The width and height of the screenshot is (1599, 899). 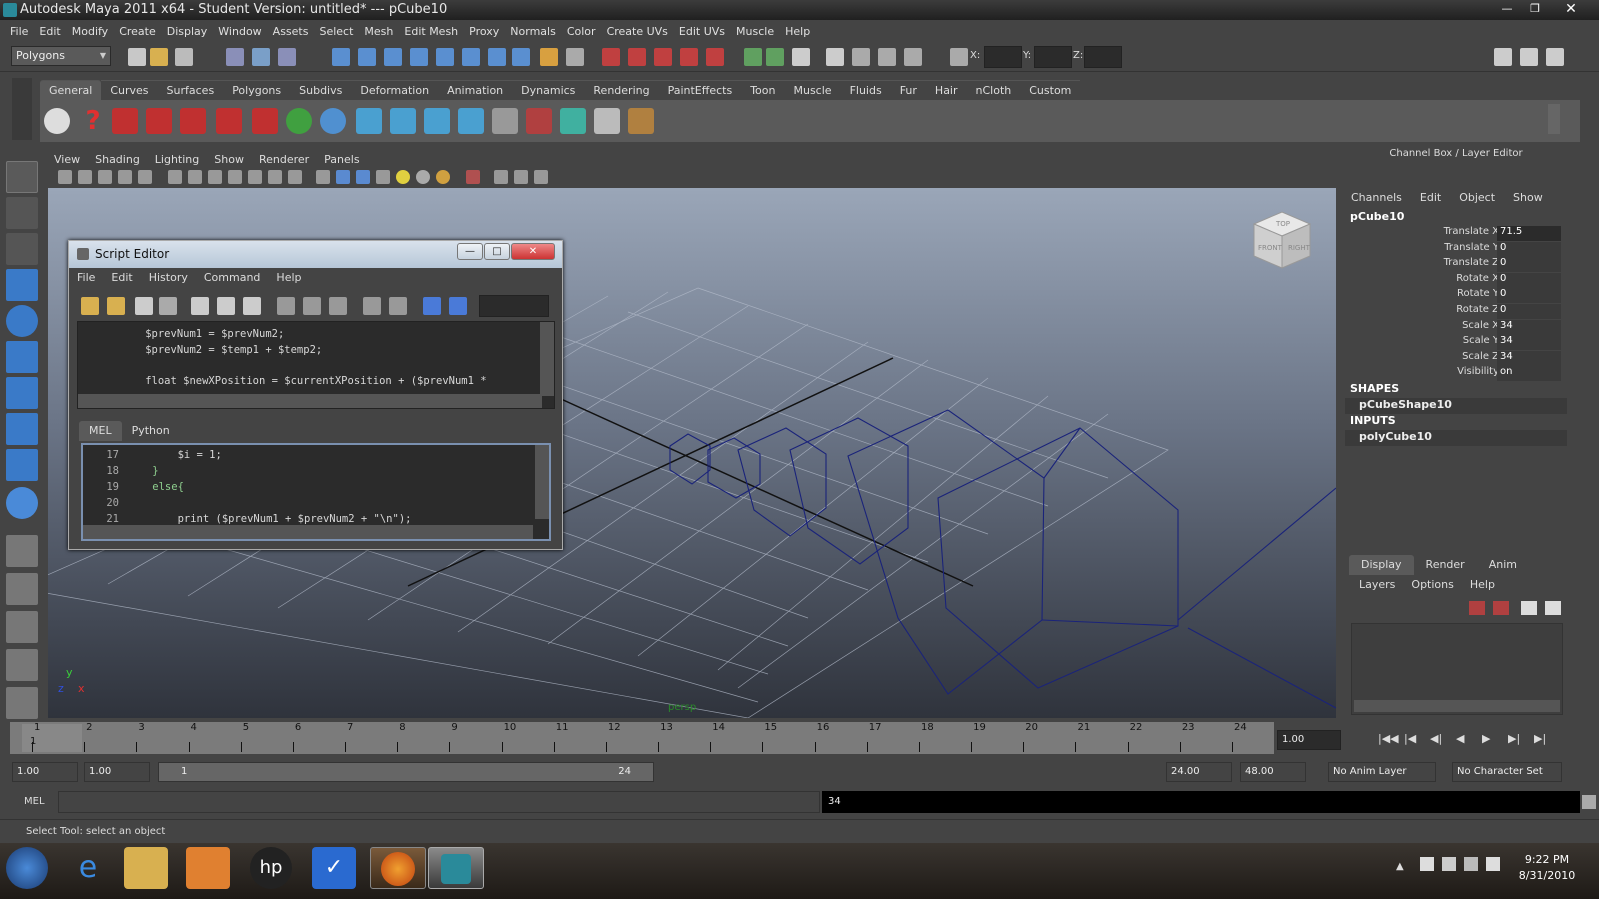 I want to click on execute-icon, so click(x=458, y=306).